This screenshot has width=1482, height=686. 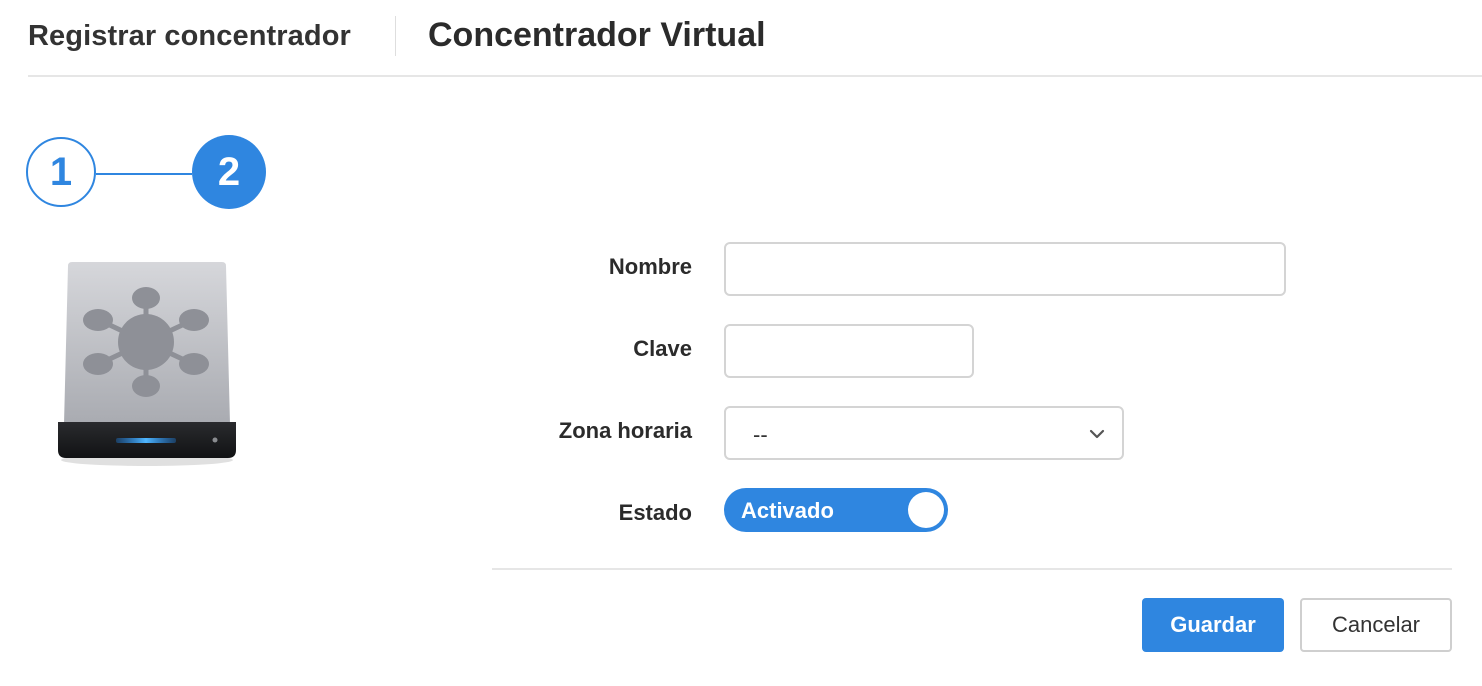 What do you see at coordinates (836, 510) in the screenshot?
I see `status-toggle: Activado` at bounding box center [836, 510].